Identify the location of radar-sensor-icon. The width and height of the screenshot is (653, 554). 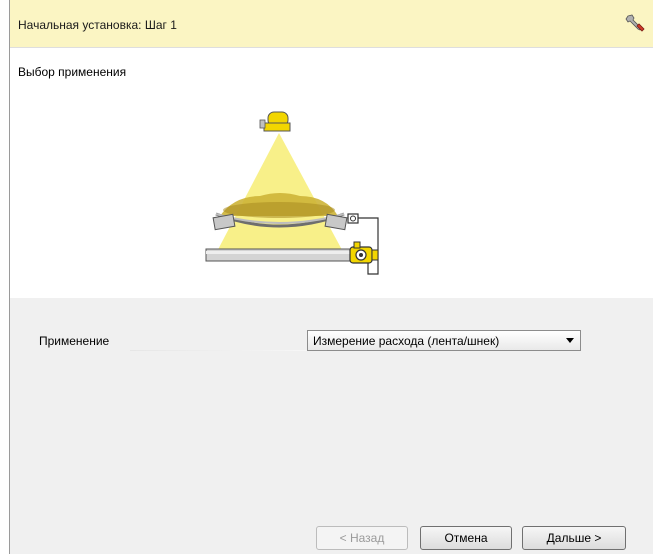
(275, 121).